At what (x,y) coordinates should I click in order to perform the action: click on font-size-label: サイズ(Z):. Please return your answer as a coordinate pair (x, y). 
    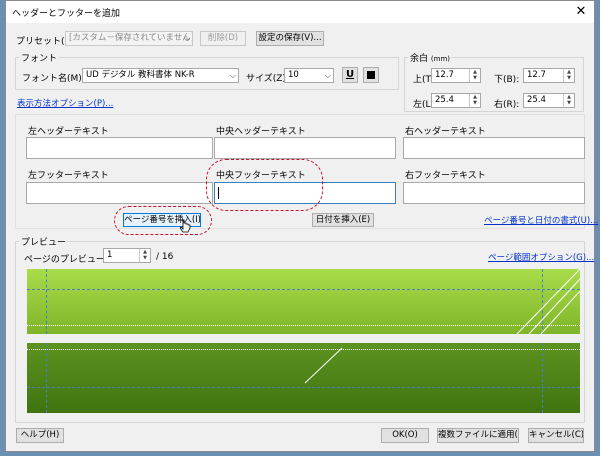
    Looking at the image, I should click on (267, 79).